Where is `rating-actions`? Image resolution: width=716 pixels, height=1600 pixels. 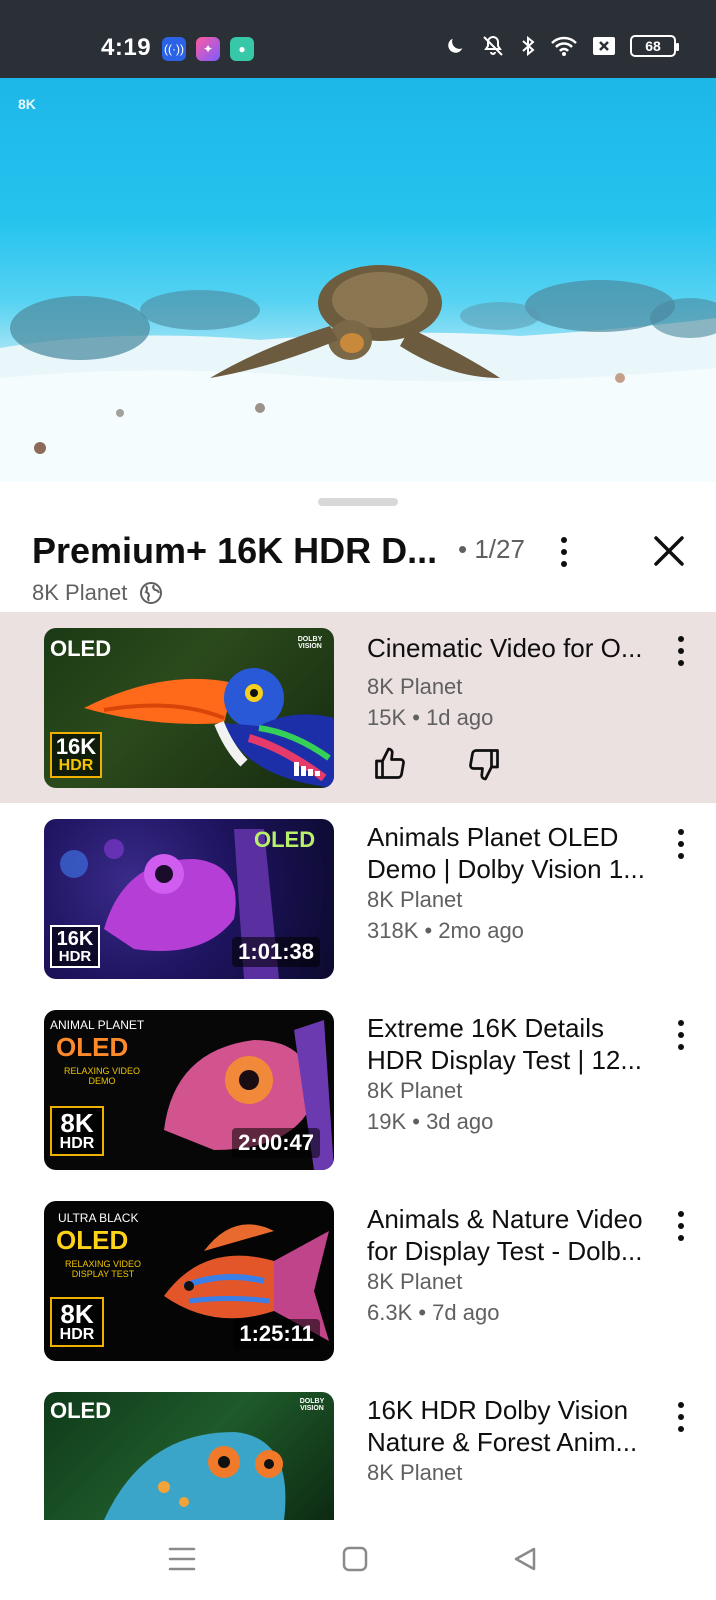
rating-actions is located at coordinates (437, 764).